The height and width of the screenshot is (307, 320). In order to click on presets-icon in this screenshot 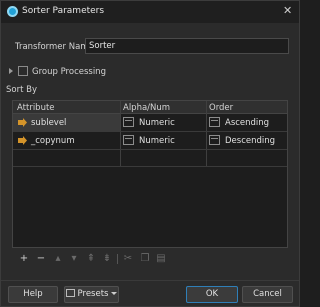, I will do `click(70, 293)`.